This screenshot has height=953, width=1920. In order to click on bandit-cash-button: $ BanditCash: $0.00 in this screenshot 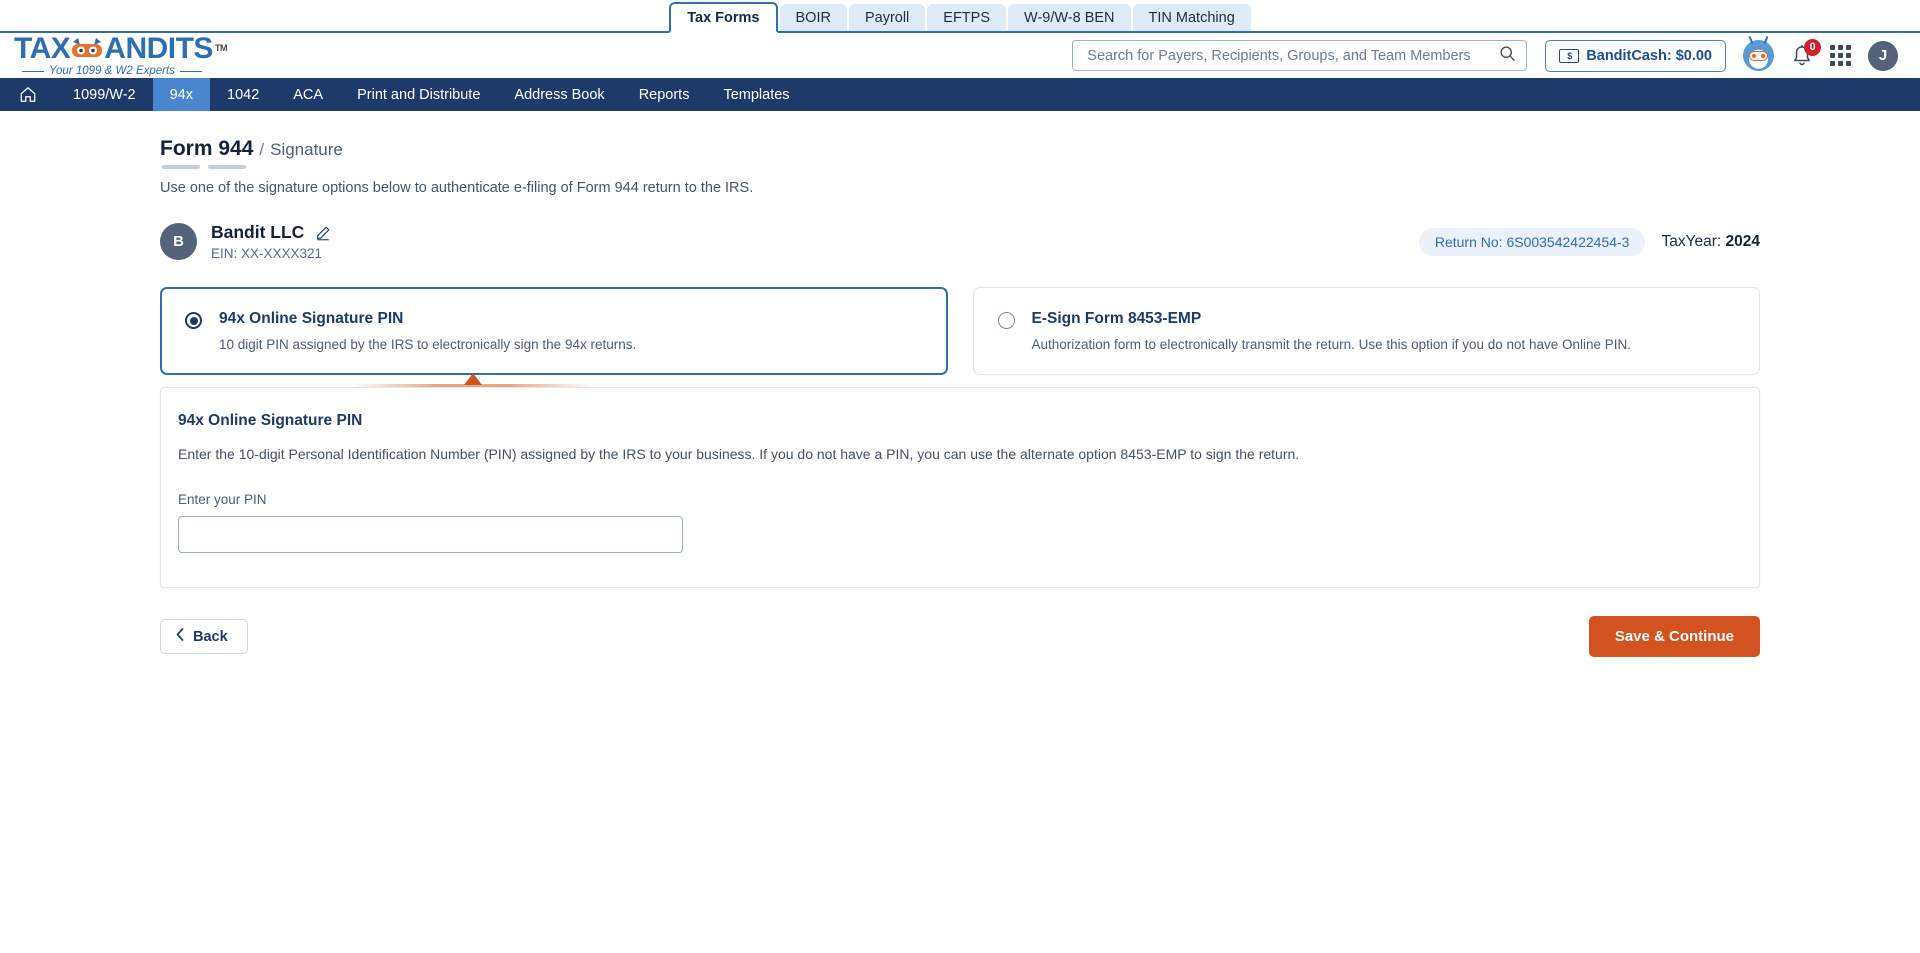, I will do `click(1635, 55)`.